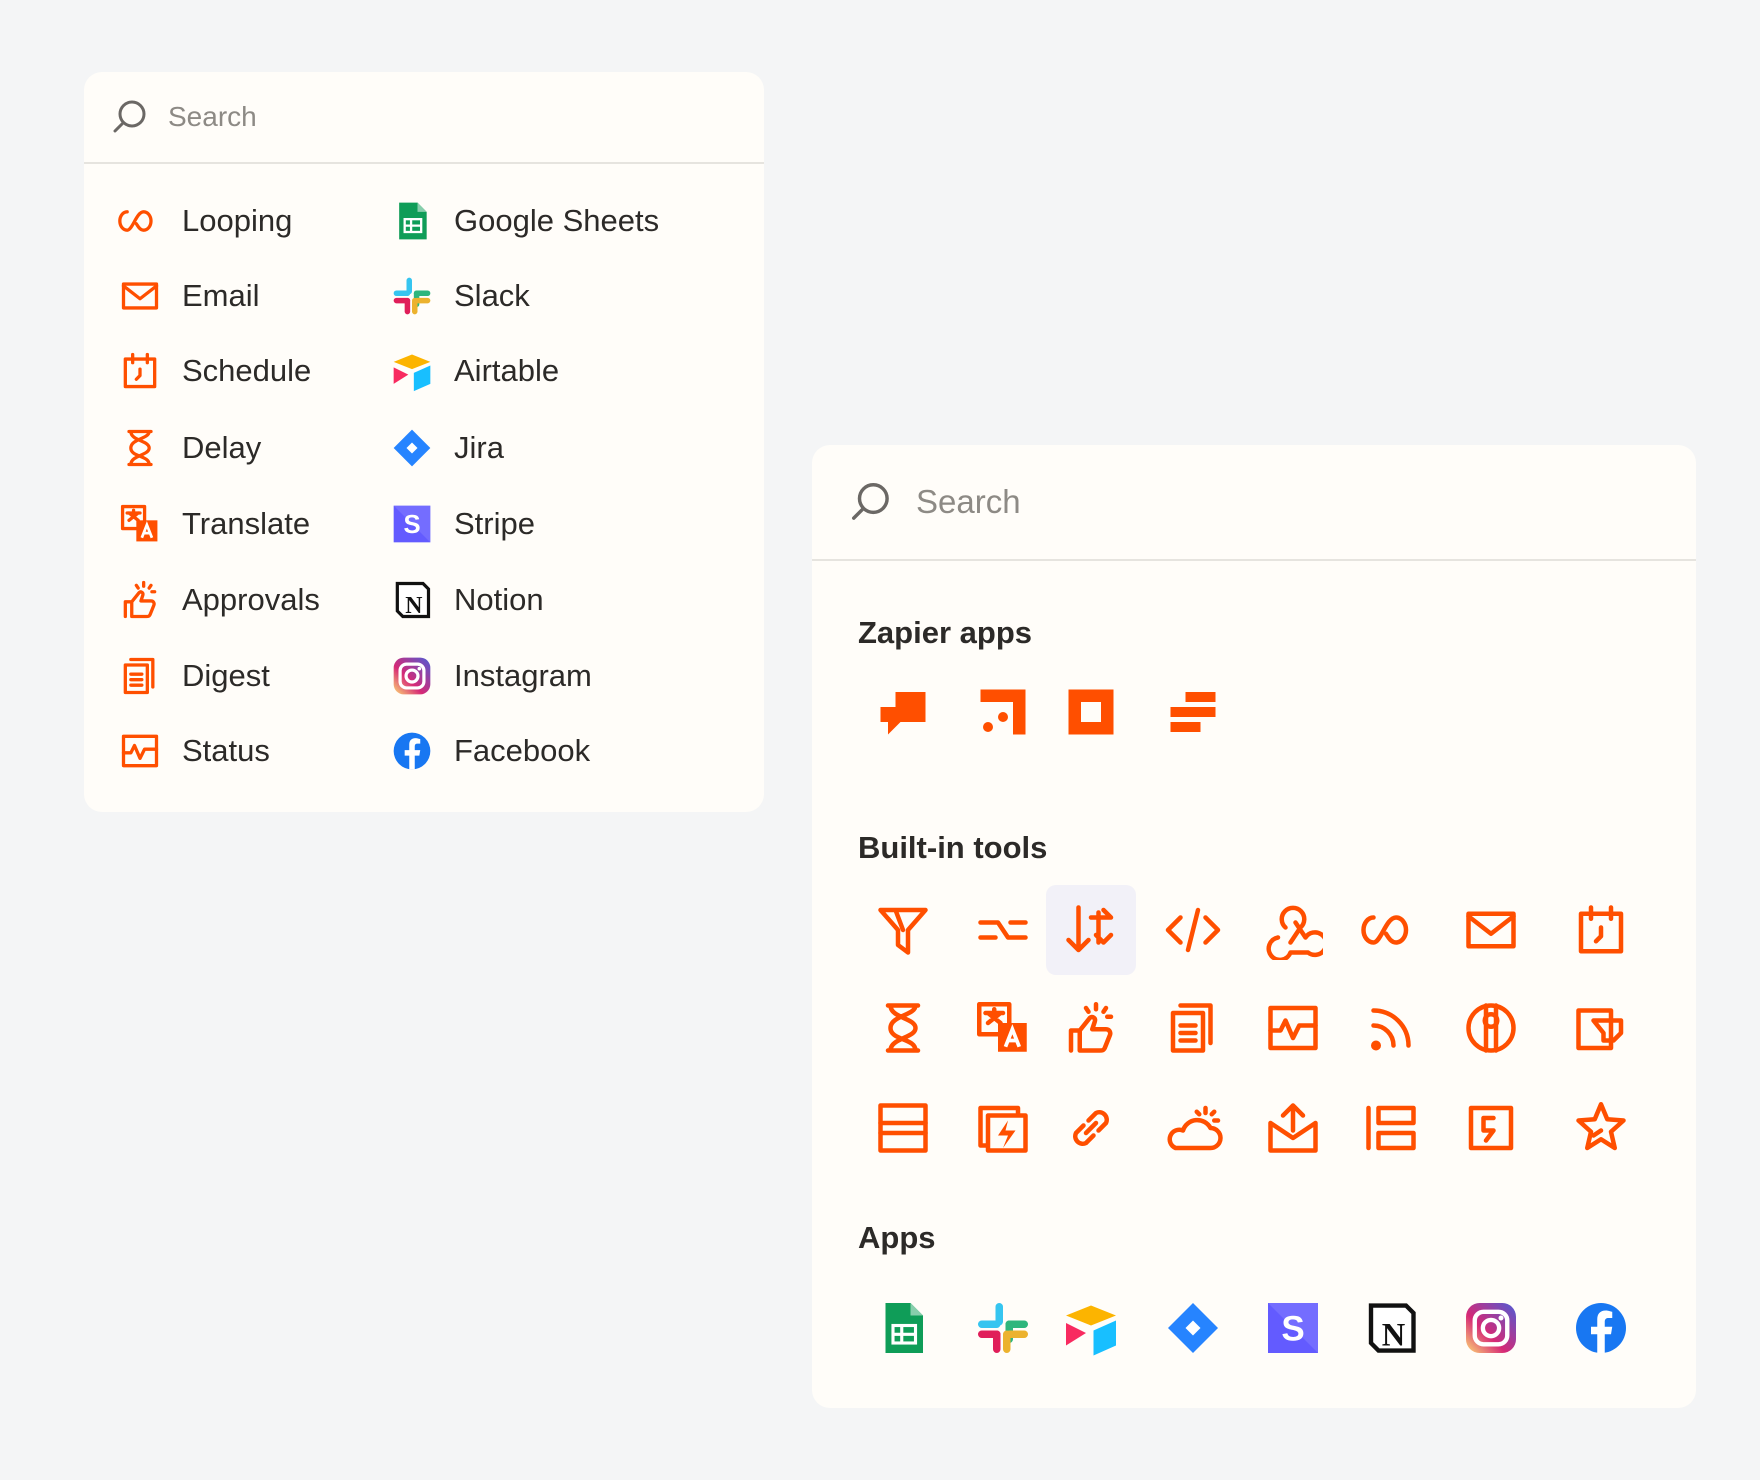  I want to click on paths-icon, so click(1003, 930).